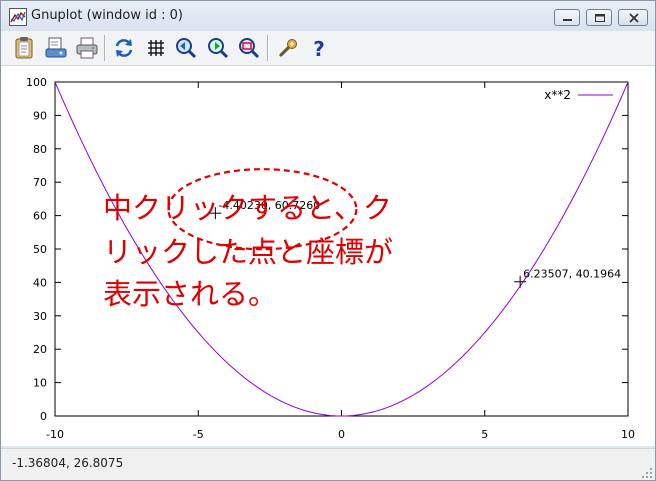  What do you see at coordinates (87, 48) in the screenshot?
I see `printer-icon` at bounding box center [87, 48].